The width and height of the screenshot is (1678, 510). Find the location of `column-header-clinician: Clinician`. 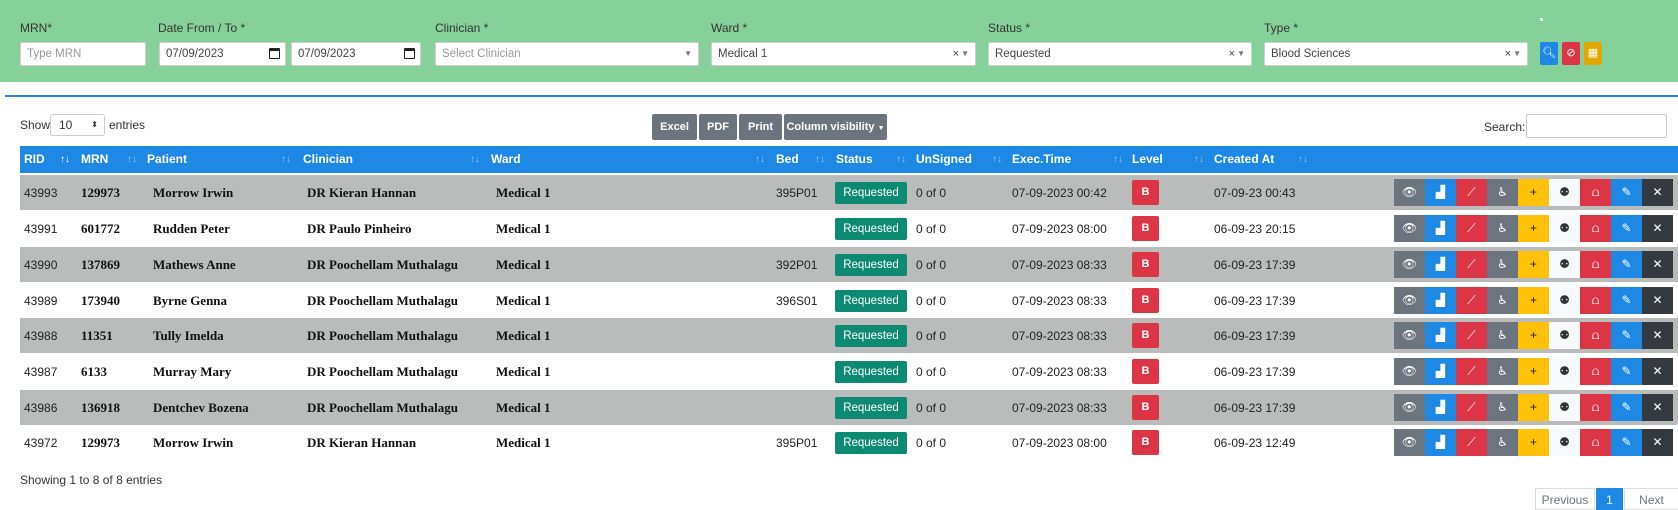

column-header-clinician: Clinician is located at coordinates (328, 159).